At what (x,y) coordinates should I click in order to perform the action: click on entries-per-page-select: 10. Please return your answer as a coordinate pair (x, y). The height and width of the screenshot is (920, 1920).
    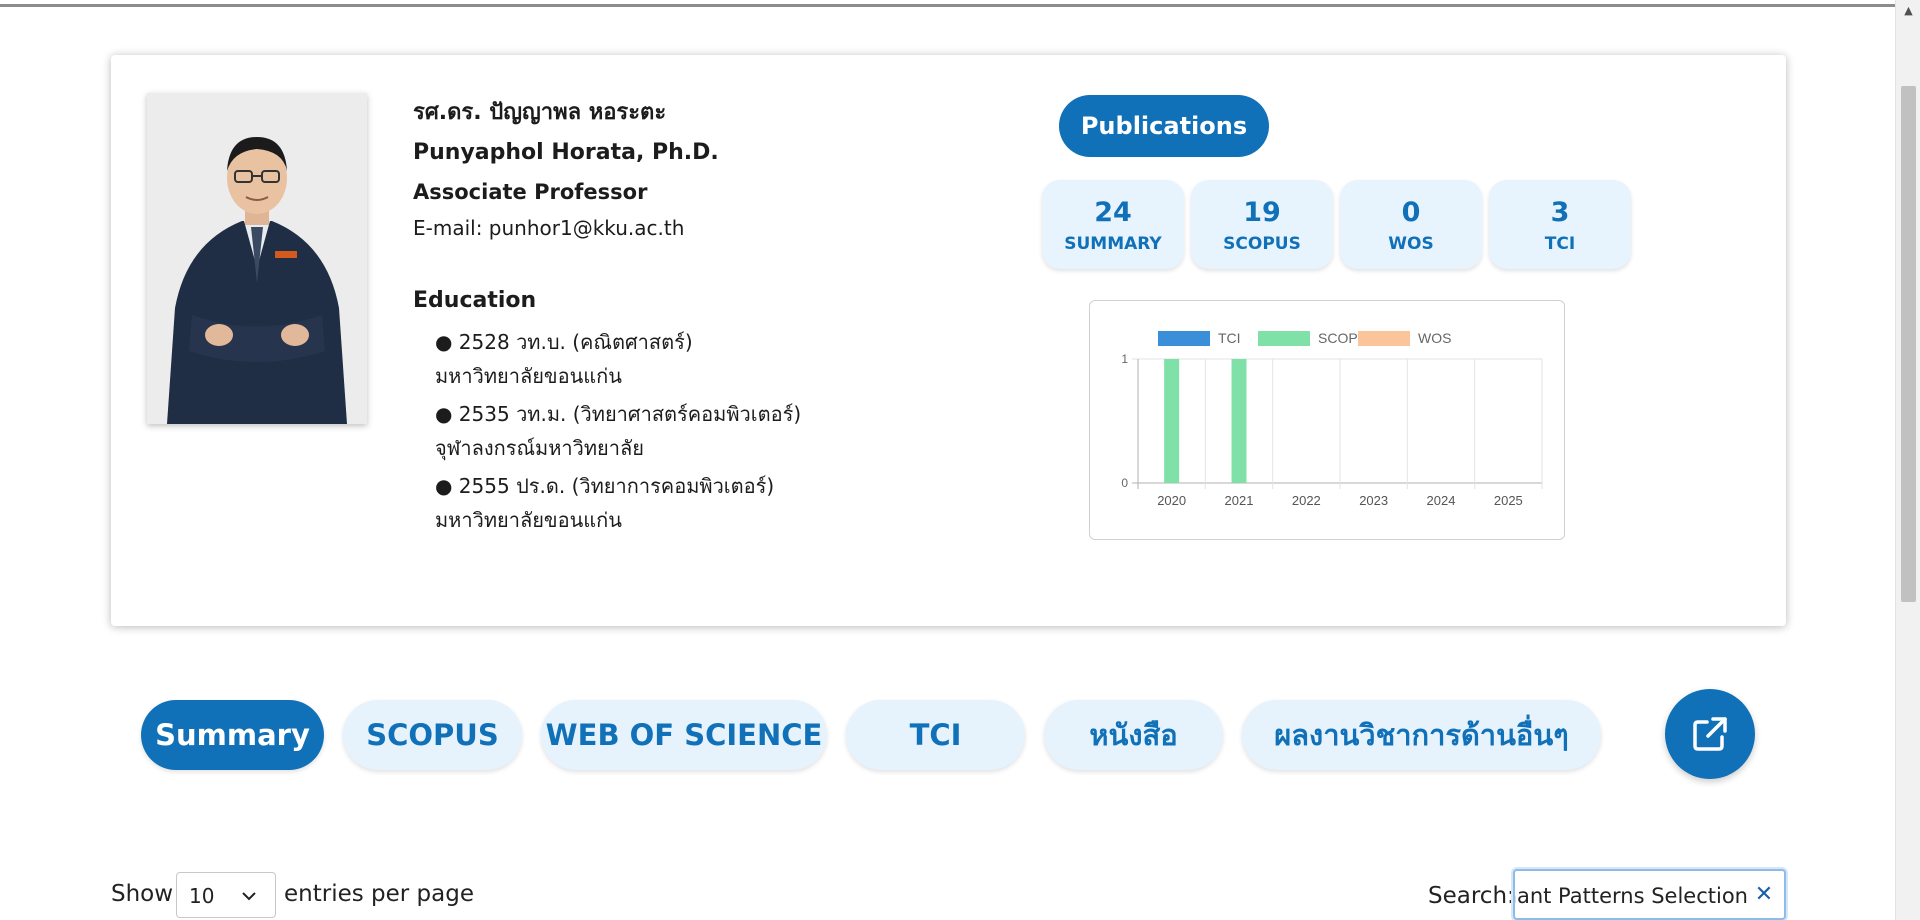
    Looking at the image, I should click on (226, 895).